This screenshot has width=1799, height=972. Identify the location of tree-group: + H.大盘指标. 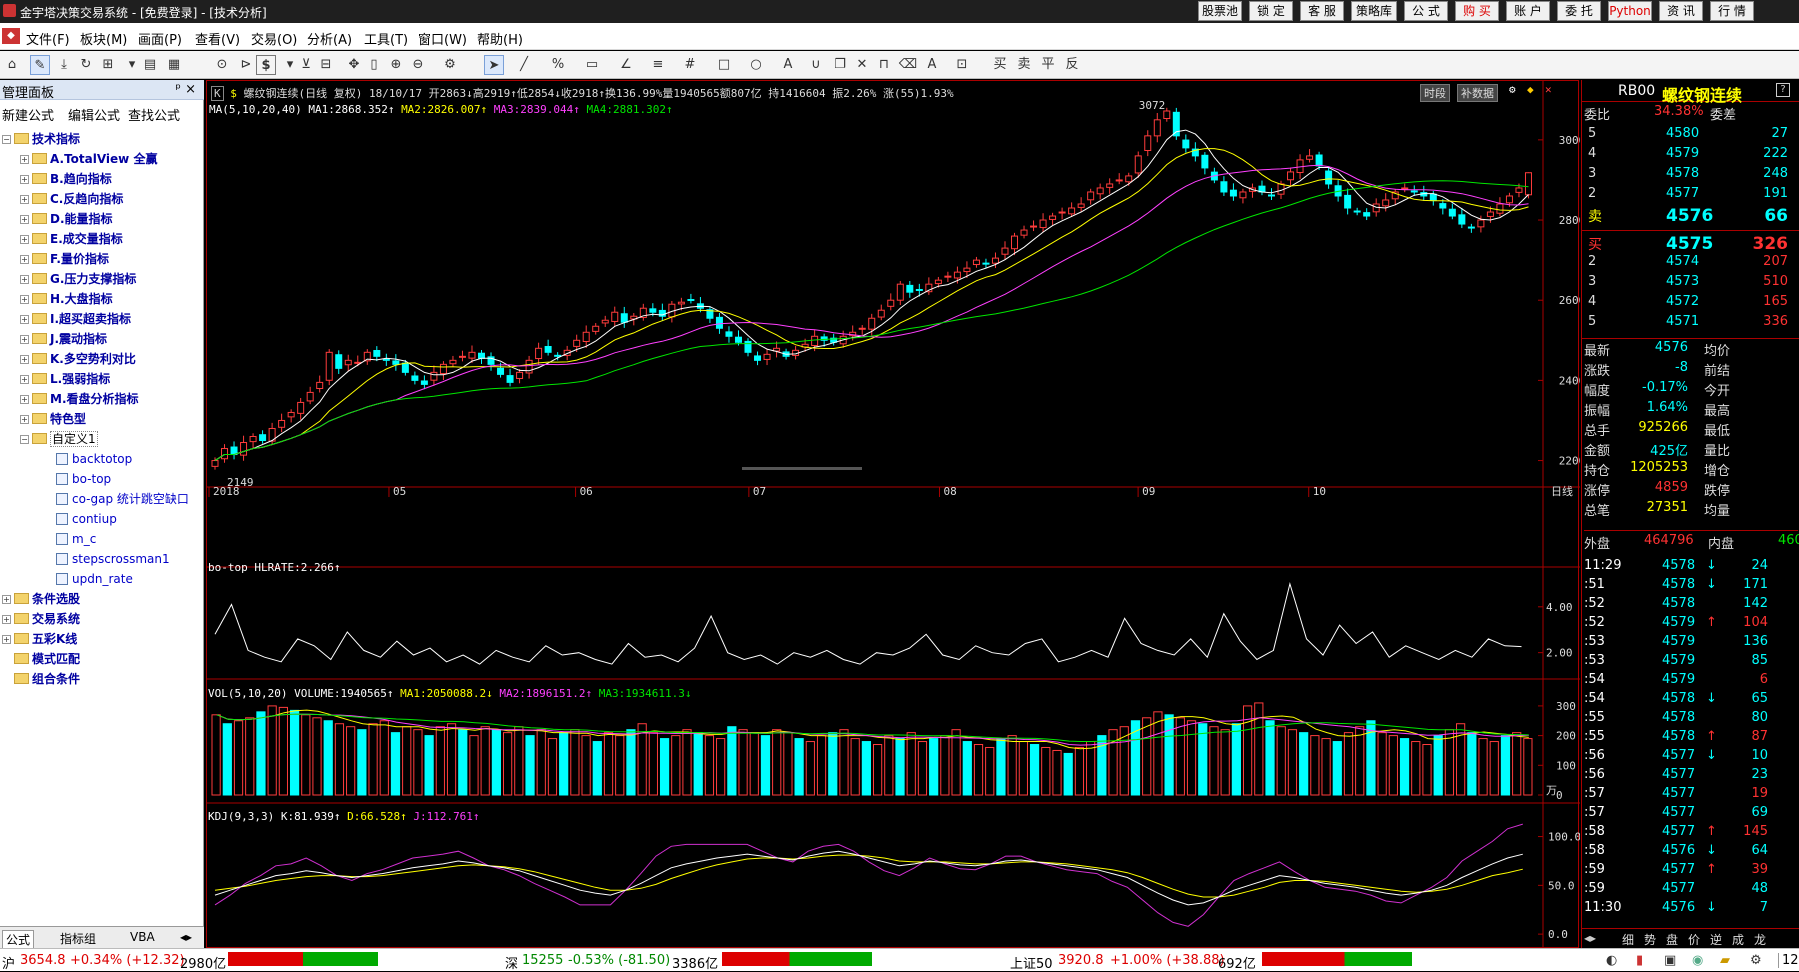
(66, 299).